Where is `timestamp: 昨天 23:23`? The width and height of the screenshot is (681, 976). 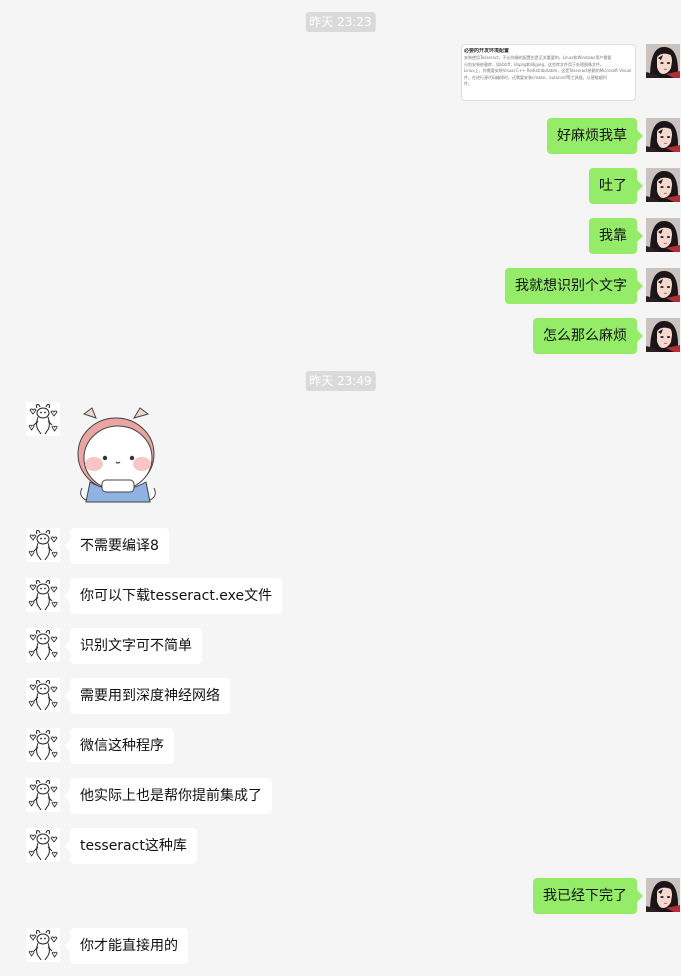
timestamp: 昨天 23:23 is located at coordinates (340, 22).